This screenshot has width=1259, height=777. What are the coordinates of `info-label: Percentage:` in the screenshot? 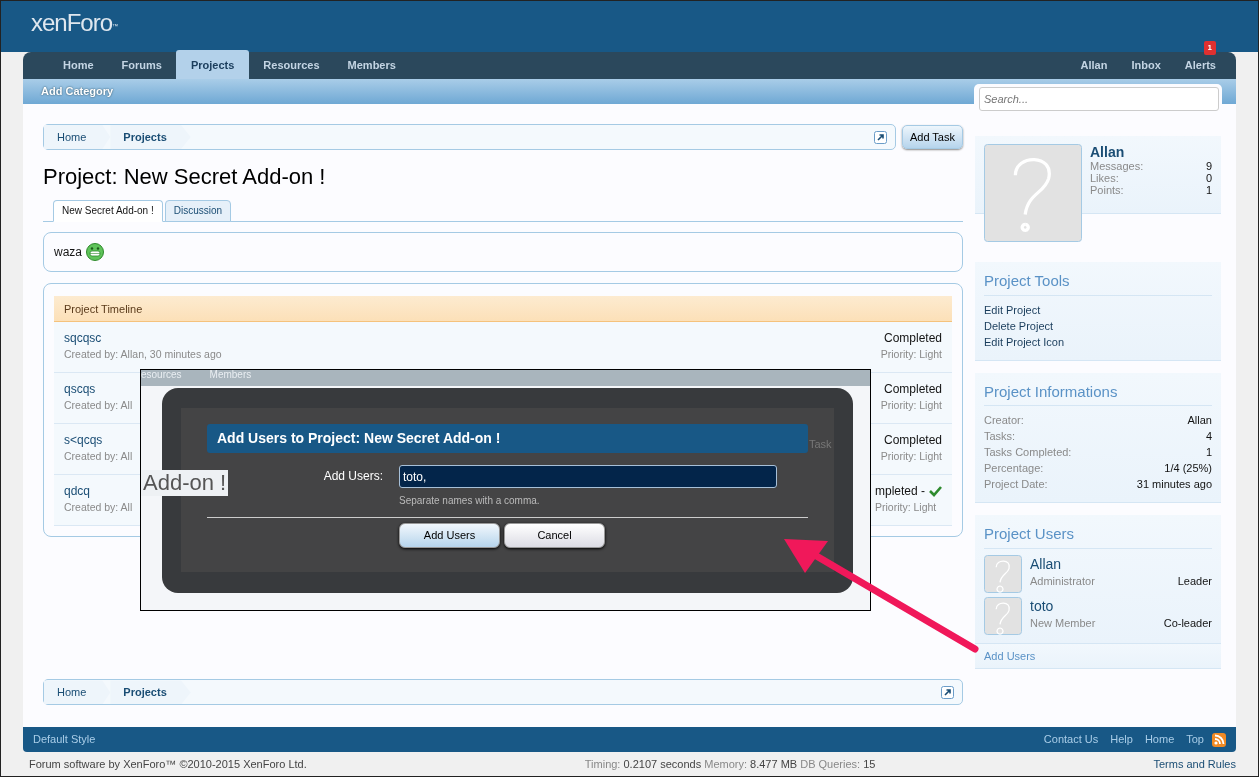 It's located at (1014, 468).